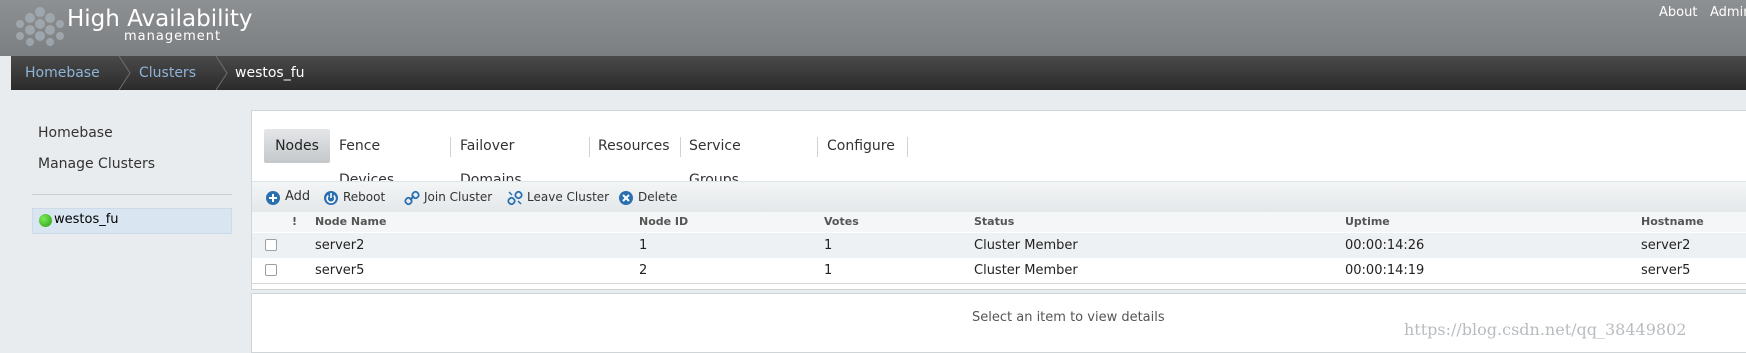 This screenshot has height=353, width=1746. I want to click on tab-resources: Resources, so click(634, 146).